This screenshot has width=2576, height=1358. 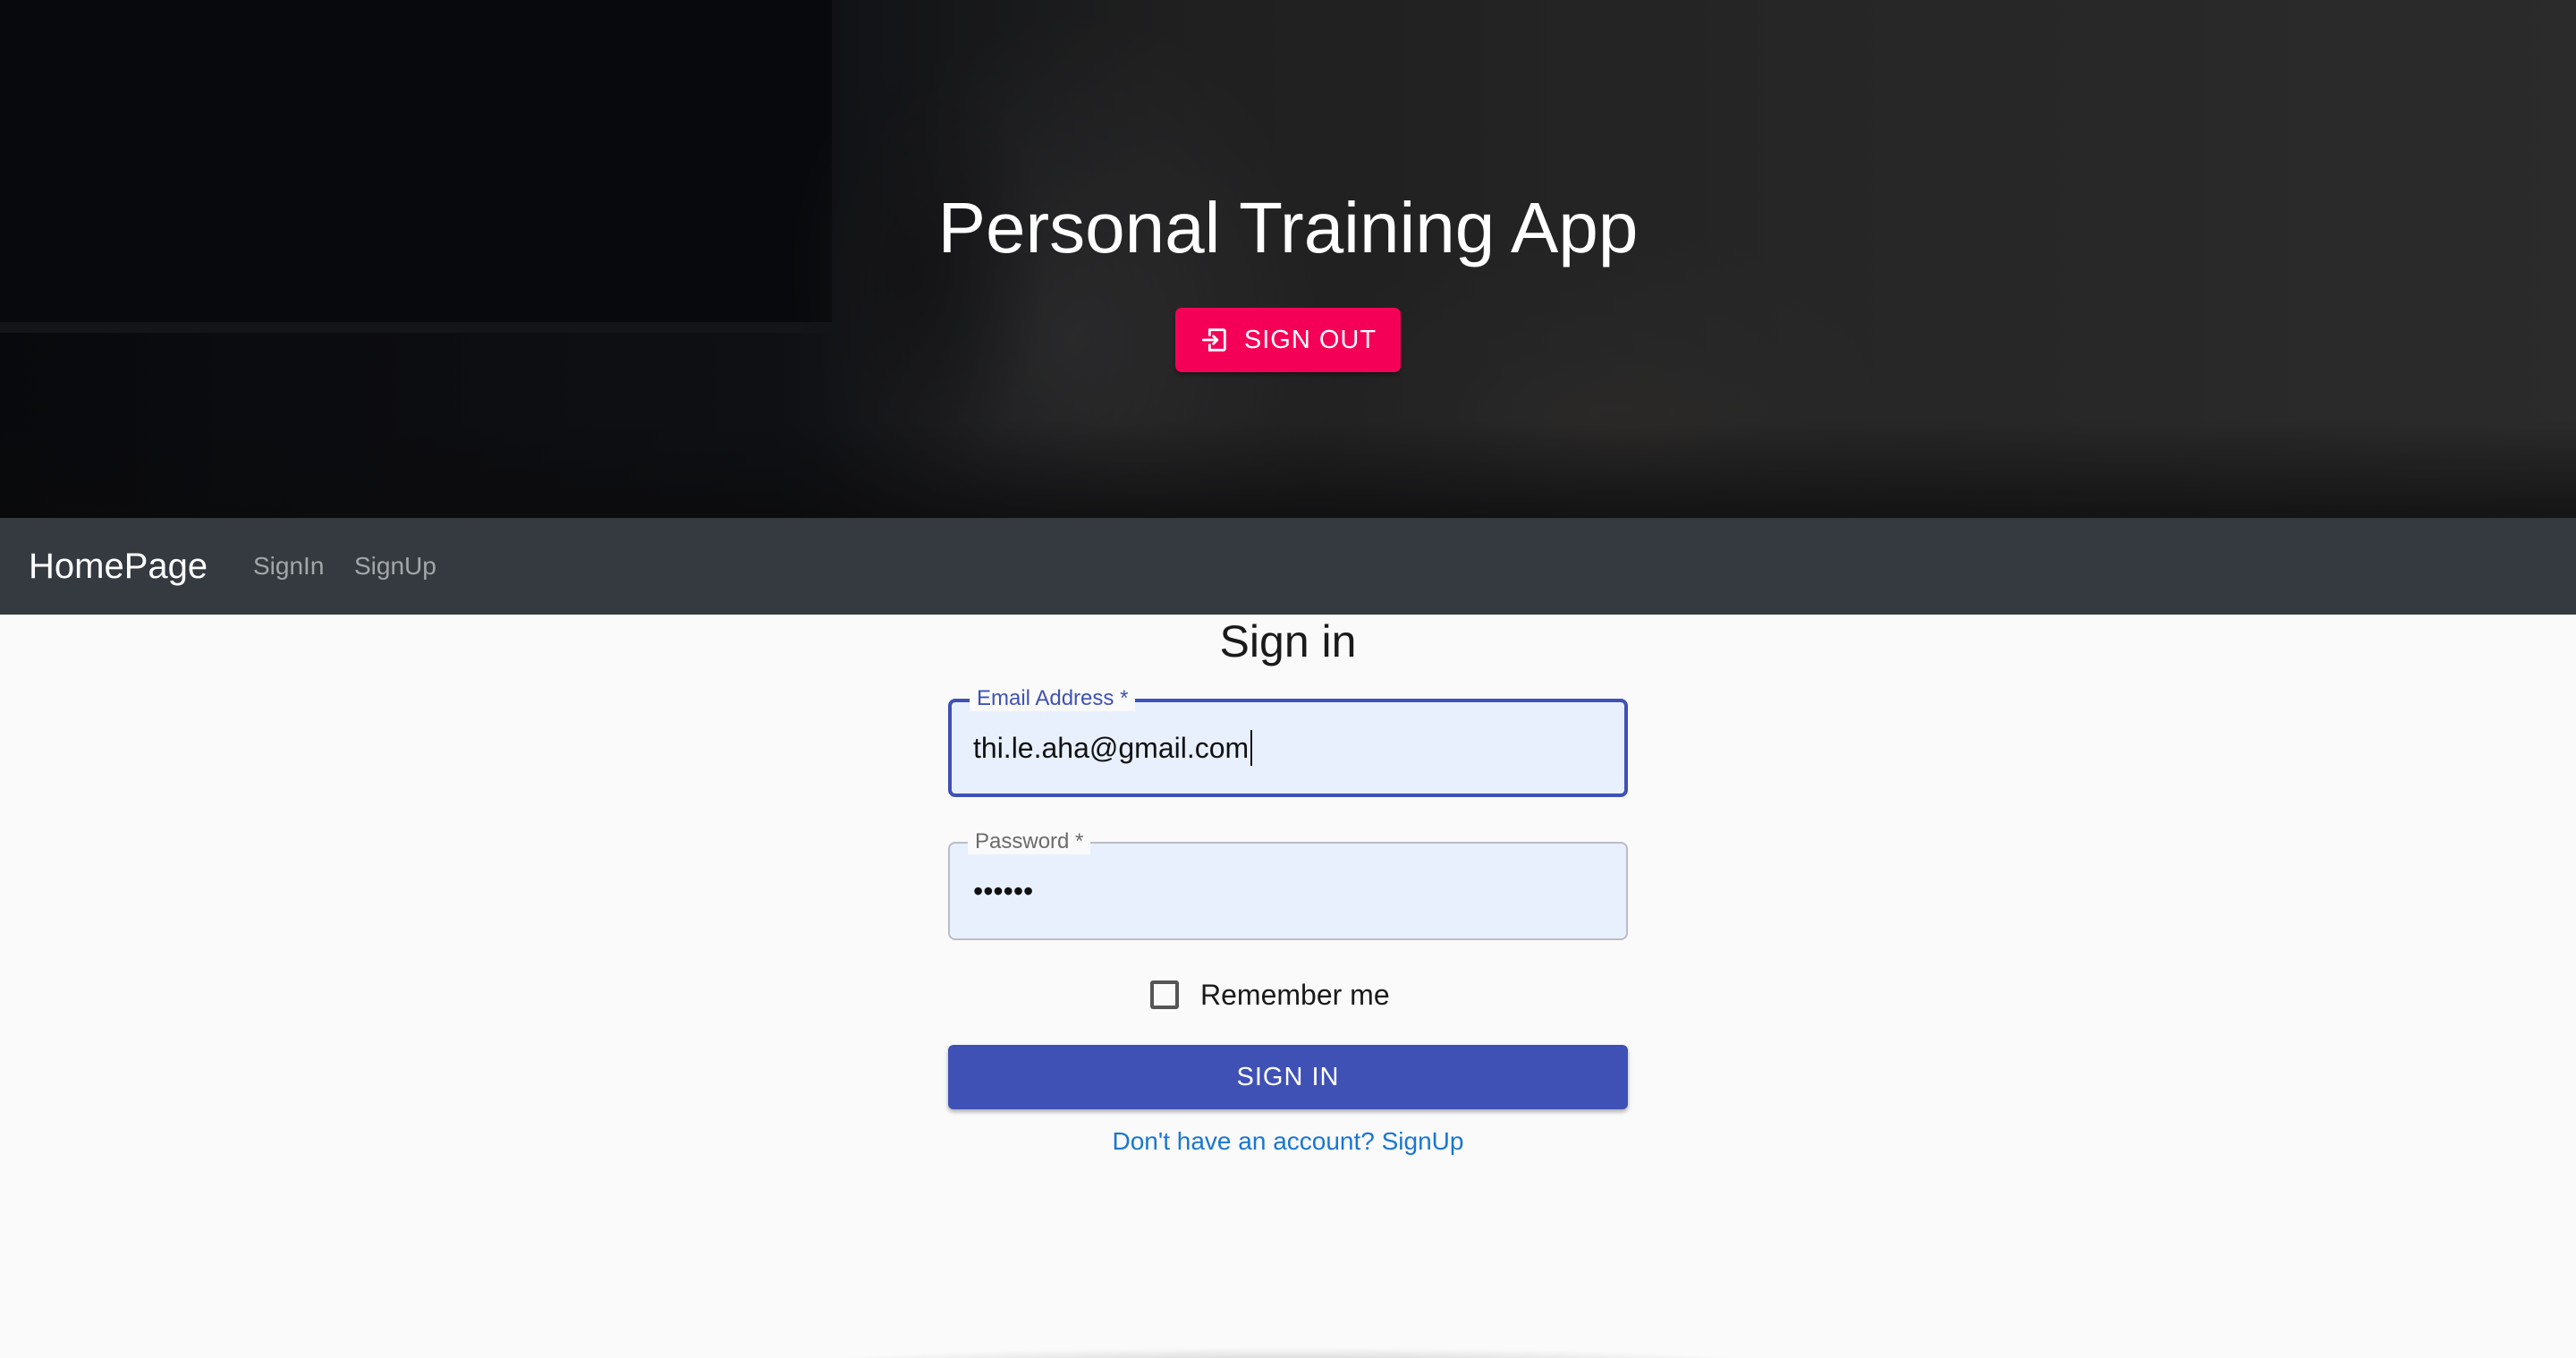 What do you see at coordinates (1288, 566) in the screenshot?
I see `top-navbar: HomePage SignIn SignUp` at bounding box center [1288, 566].